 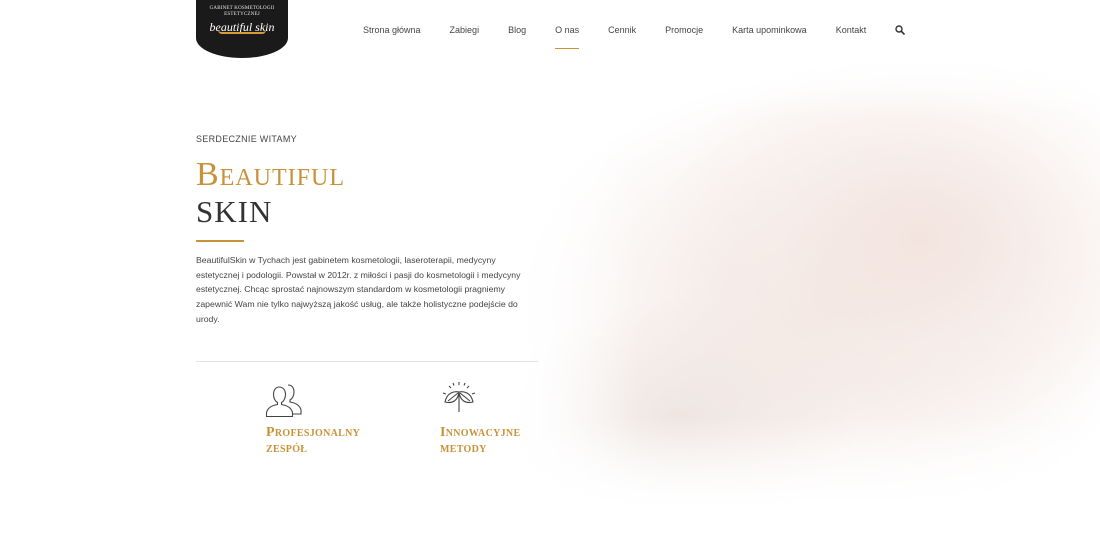 What do you see at coordinates (287, 448) in the screenshot?
I see `feature-label-line2: zespół` at bounding box center [287, 448].